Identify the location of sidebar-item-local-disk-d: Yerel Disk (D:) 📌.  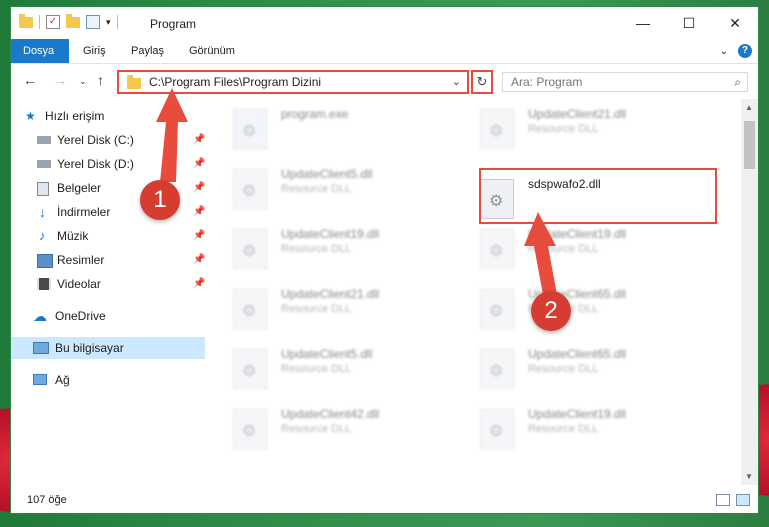
(108, 164).